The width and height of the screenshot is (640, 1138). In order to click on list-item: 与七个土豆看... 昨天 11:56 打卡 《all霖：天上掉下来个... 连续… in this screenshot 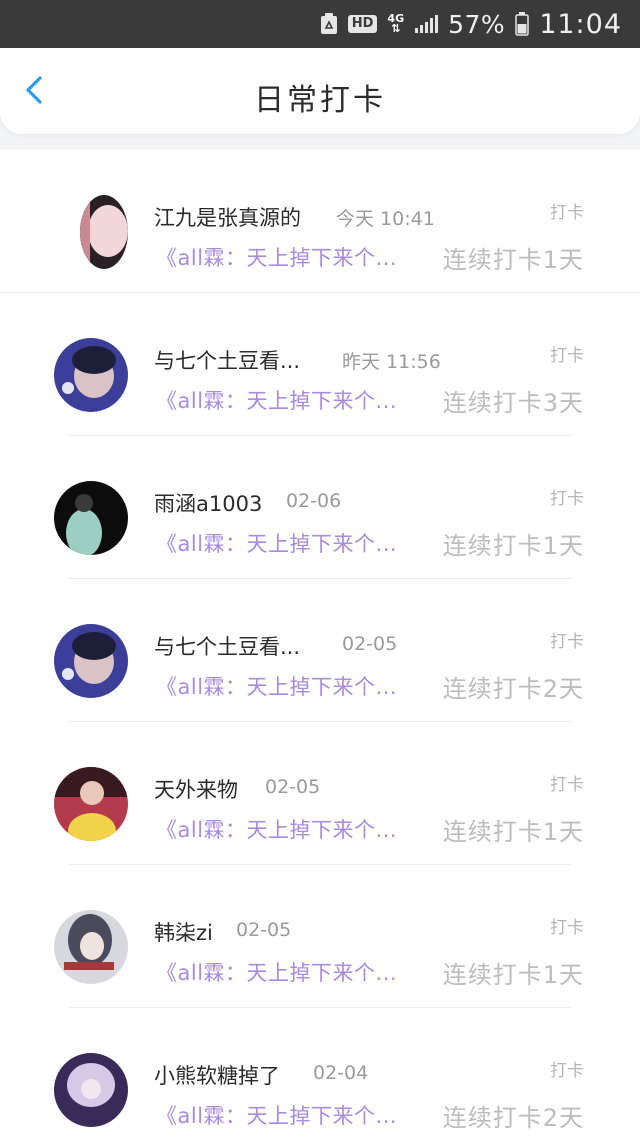, I will do `click(320, 364)`.